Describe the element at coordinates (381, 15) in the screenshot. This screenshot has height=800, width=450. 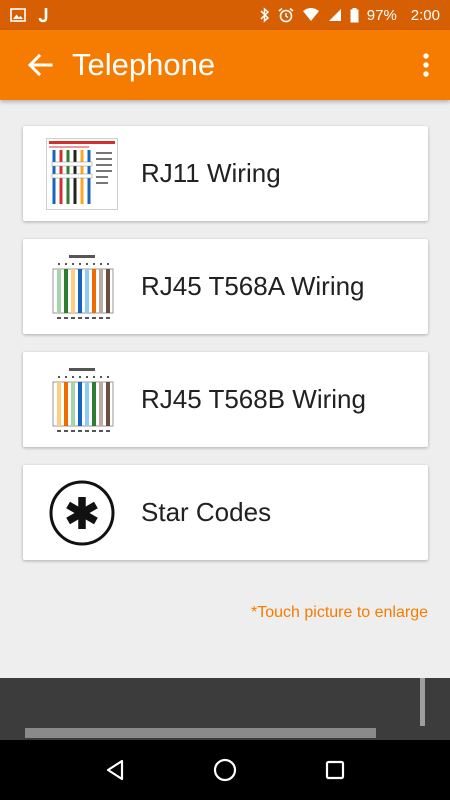
I see `battery-percent: 97%` at that location.